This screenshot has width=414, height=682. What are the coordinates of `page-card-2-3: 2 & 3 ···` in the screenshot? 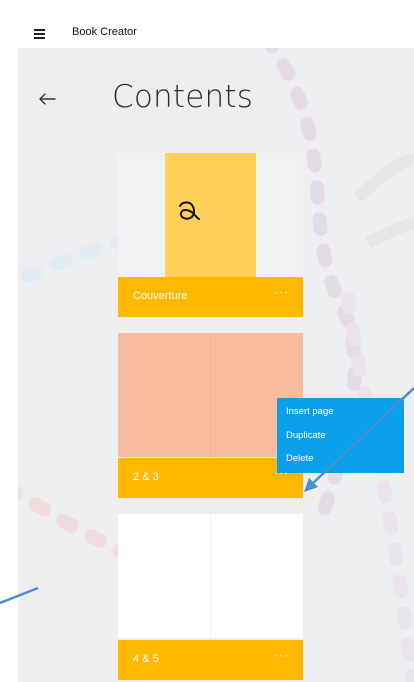 It's located at (210, 415).